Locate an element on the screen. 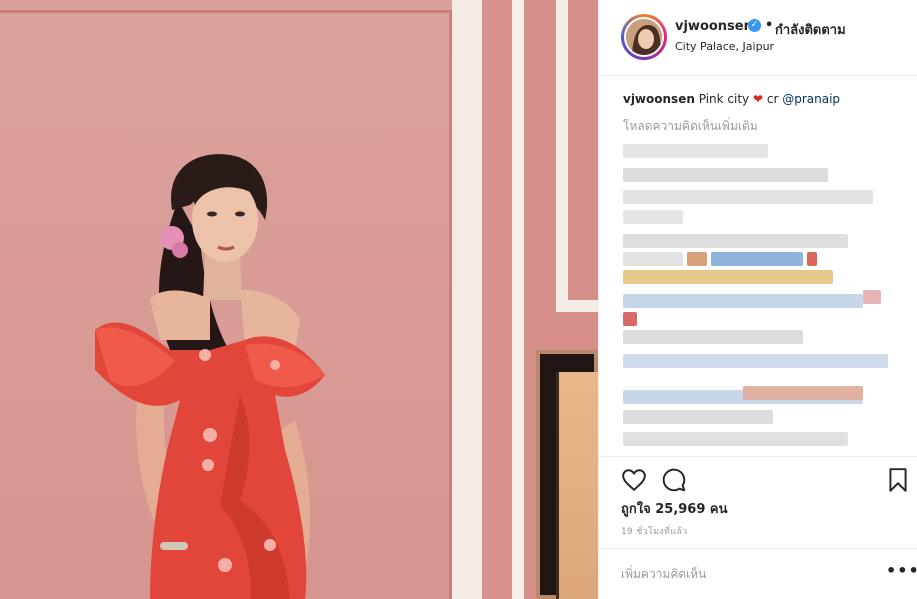 The width and height of the screenshot is (917, 599). verified-badge-icon: ✓ is located at coordinates (754, 25).